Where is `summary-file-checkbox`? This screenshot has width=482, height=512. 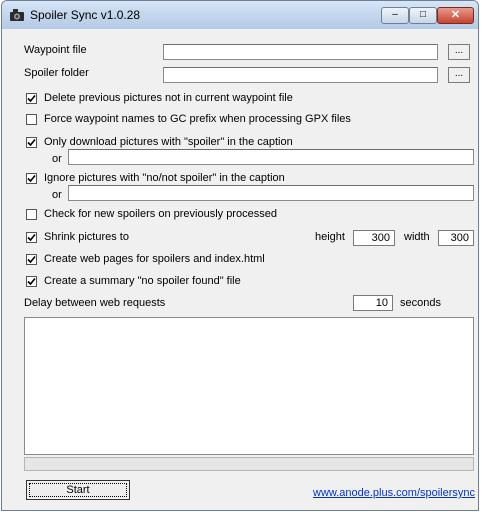
summary-file-checkbox is located at coordinates (31, 281).